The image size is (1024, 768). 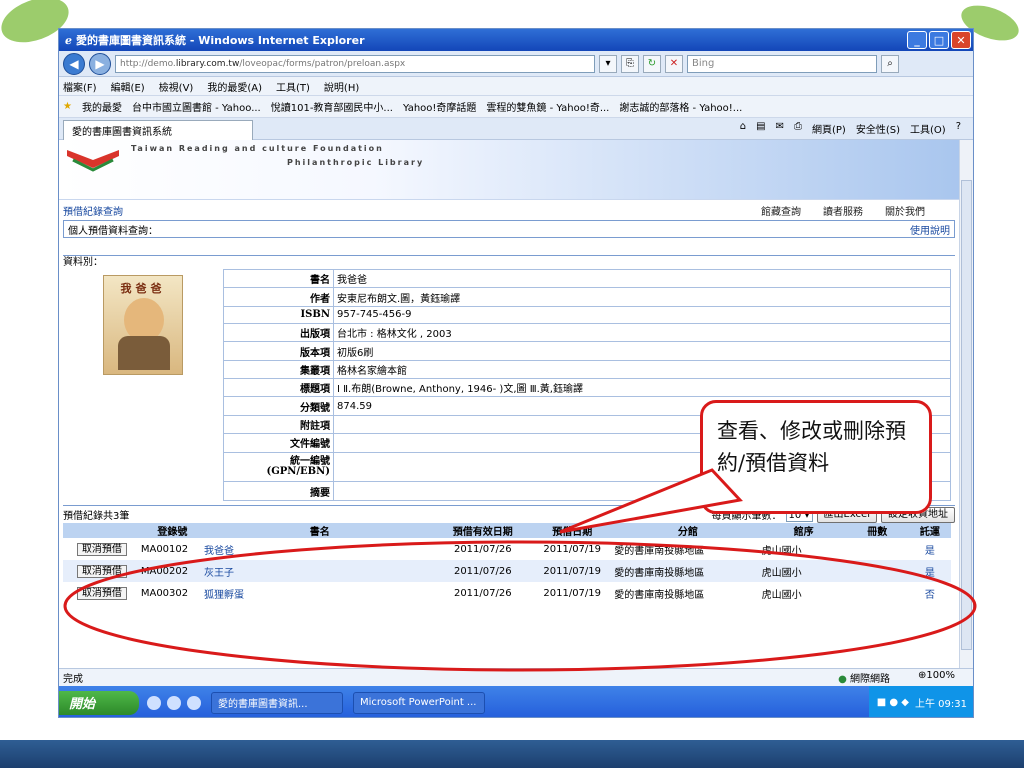 I want to click on print-icon: ⎙, so click(x=798, y=128).